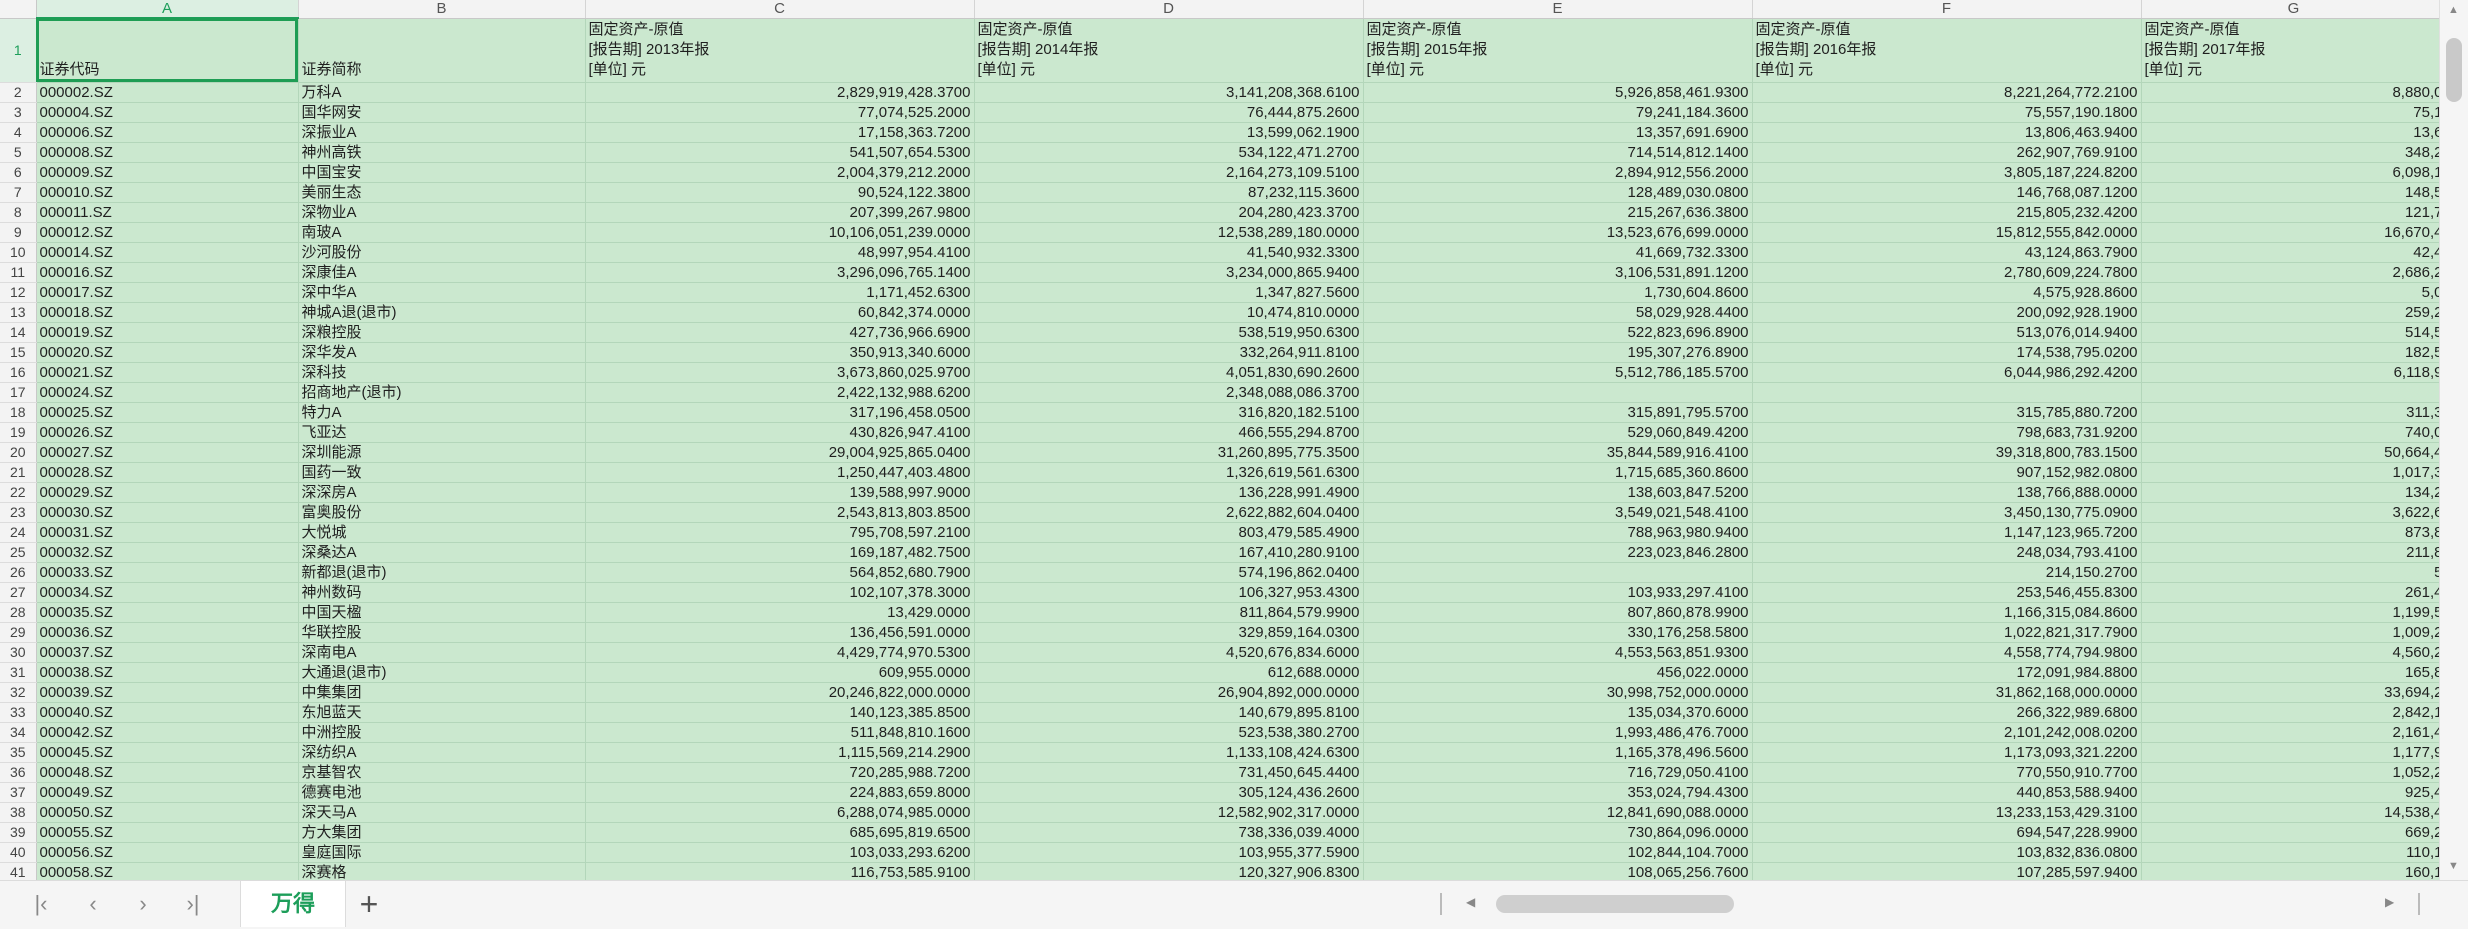  What do you see at coordinates (1169, 172) in the screenshot?
I see `cell: 2,164,273,109.5100` at bounding box center [1169, 172].